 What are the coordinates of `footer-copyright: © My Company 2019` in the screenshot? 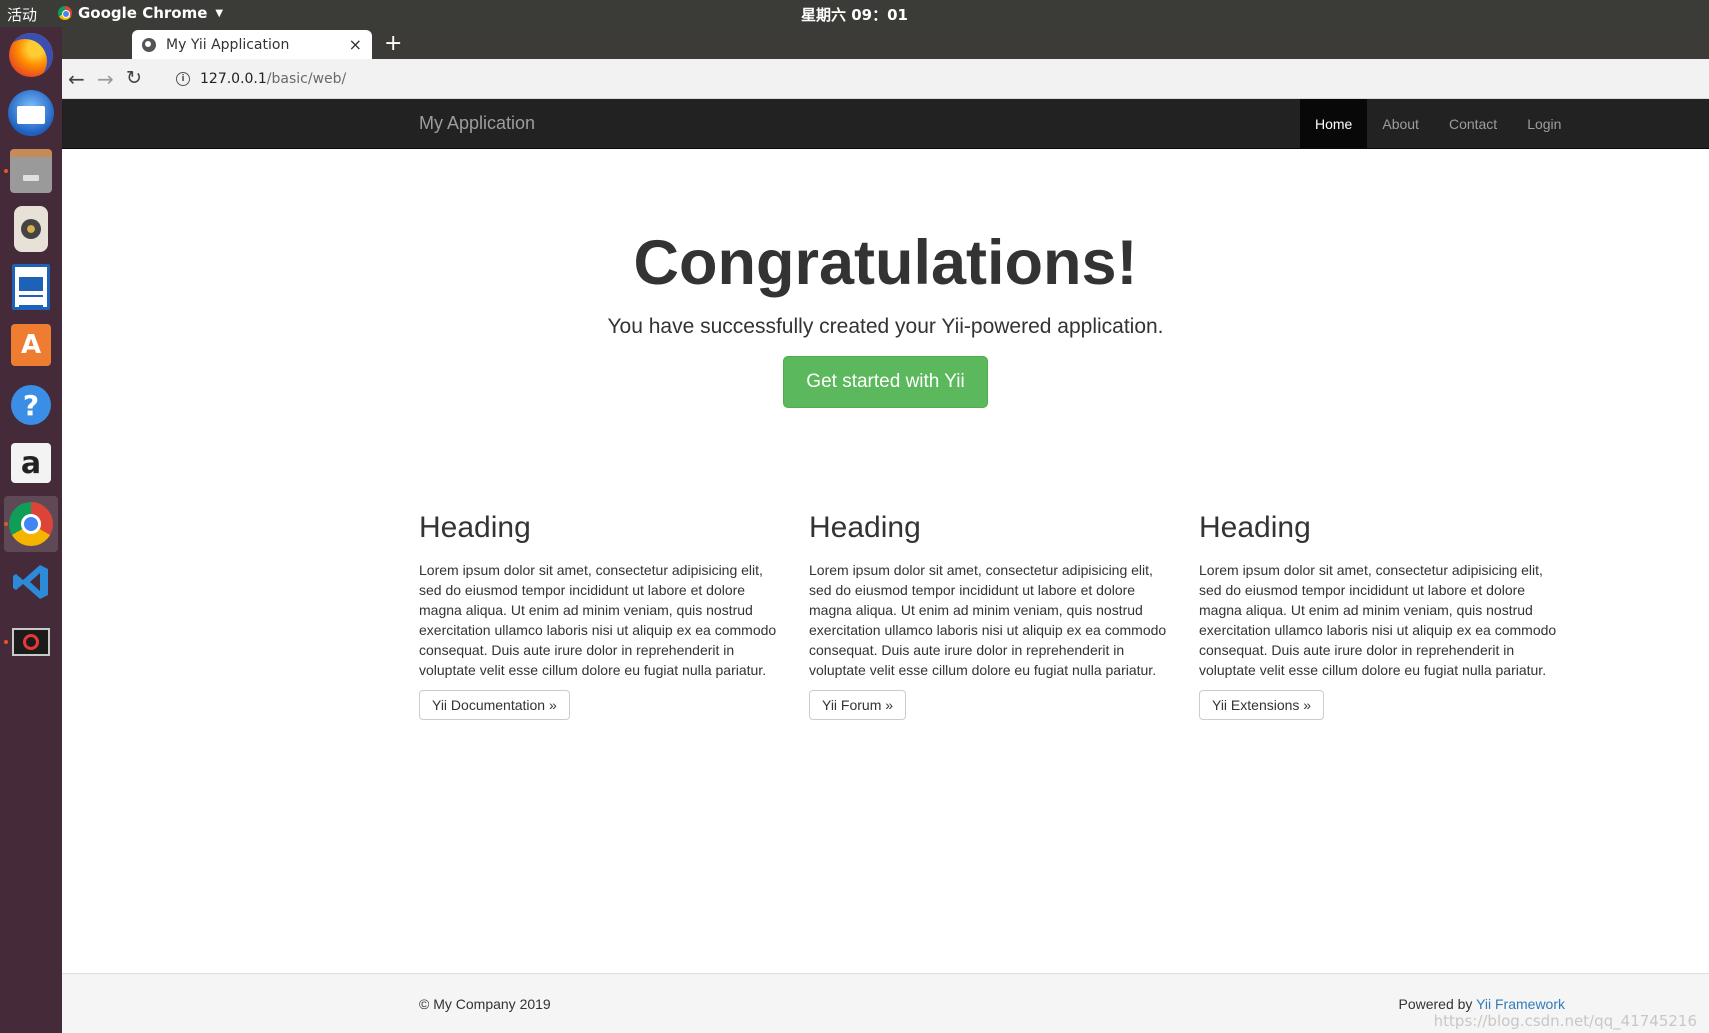 It's located at (485, 1004).